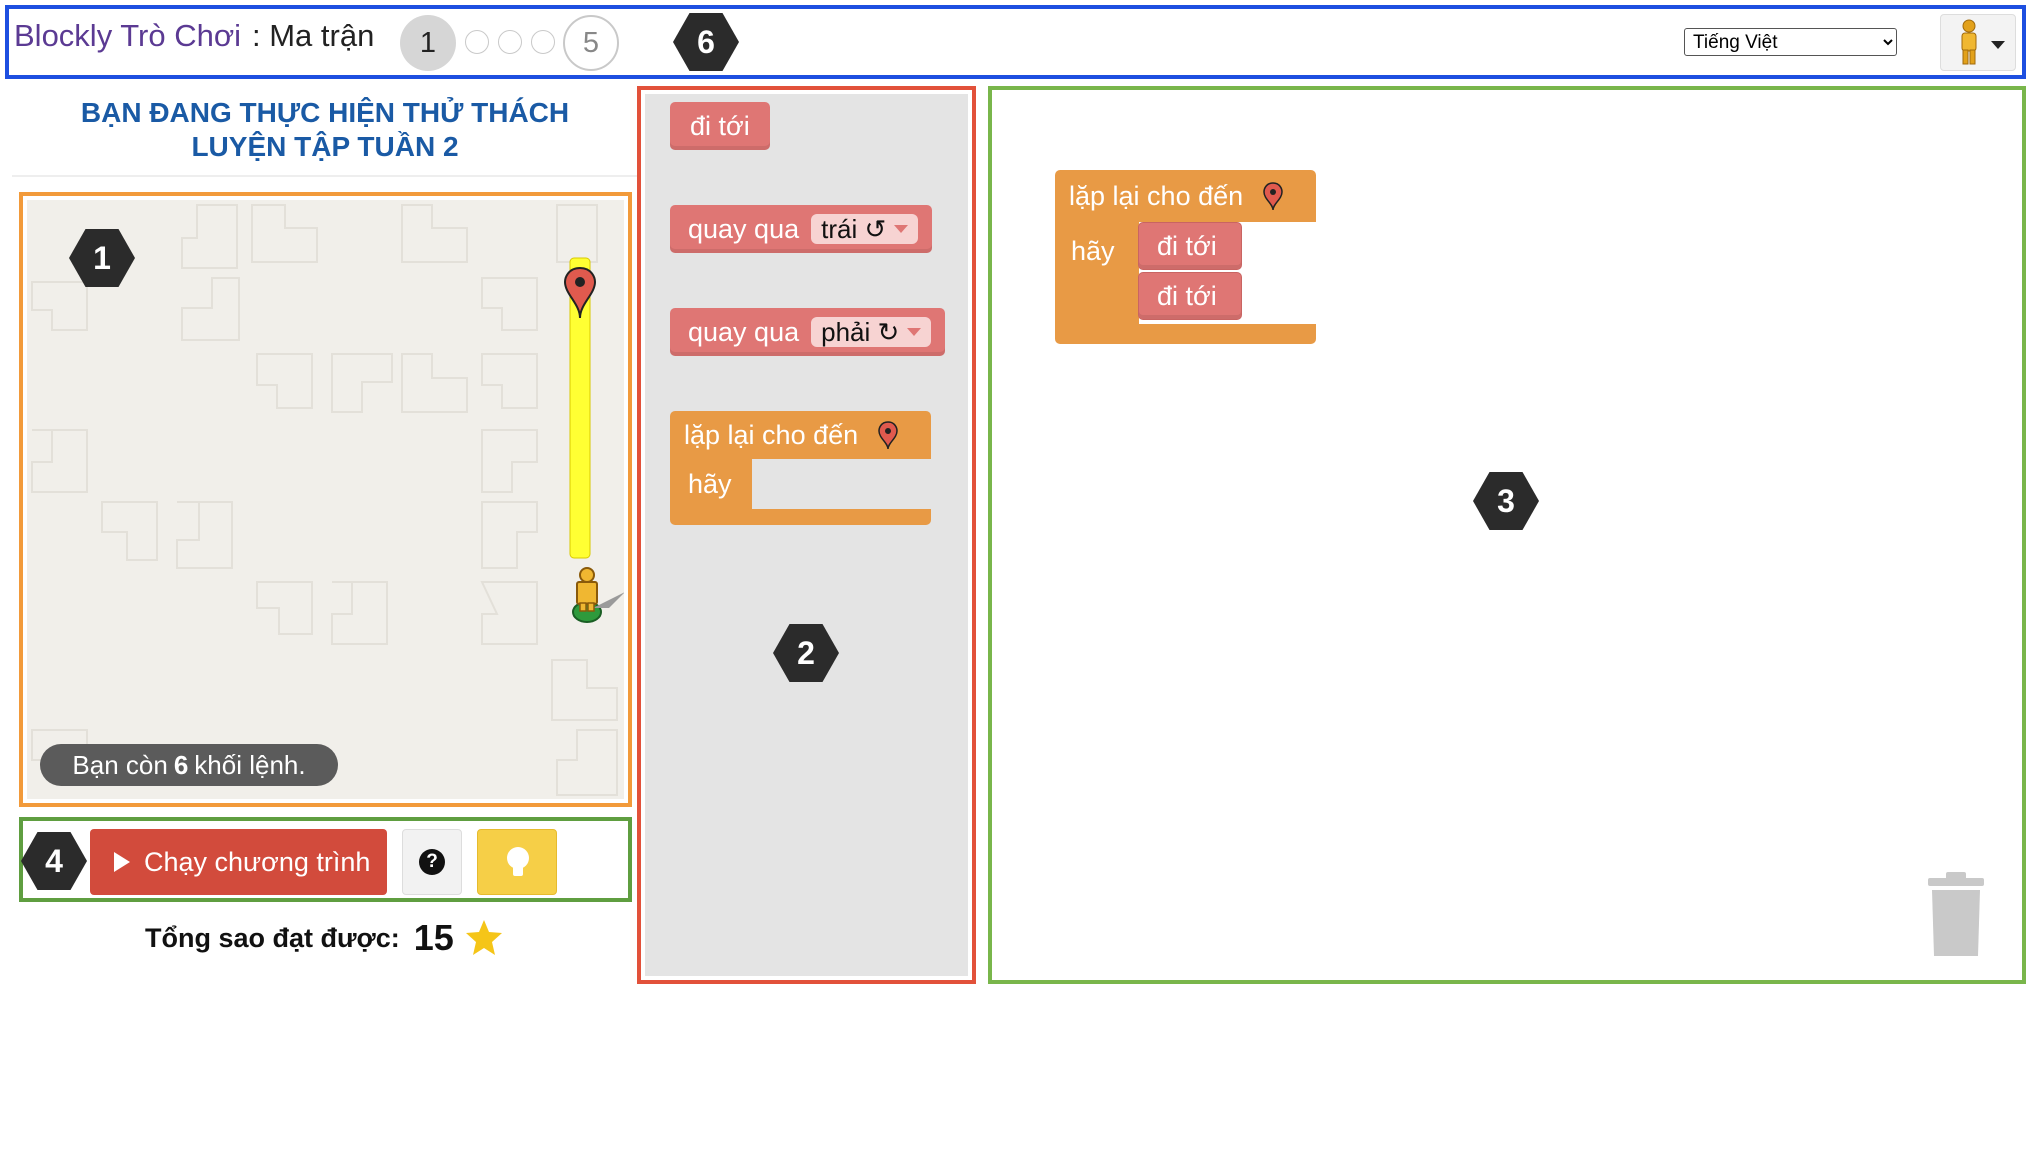  I want to click on maze-map, so click(327, 500).